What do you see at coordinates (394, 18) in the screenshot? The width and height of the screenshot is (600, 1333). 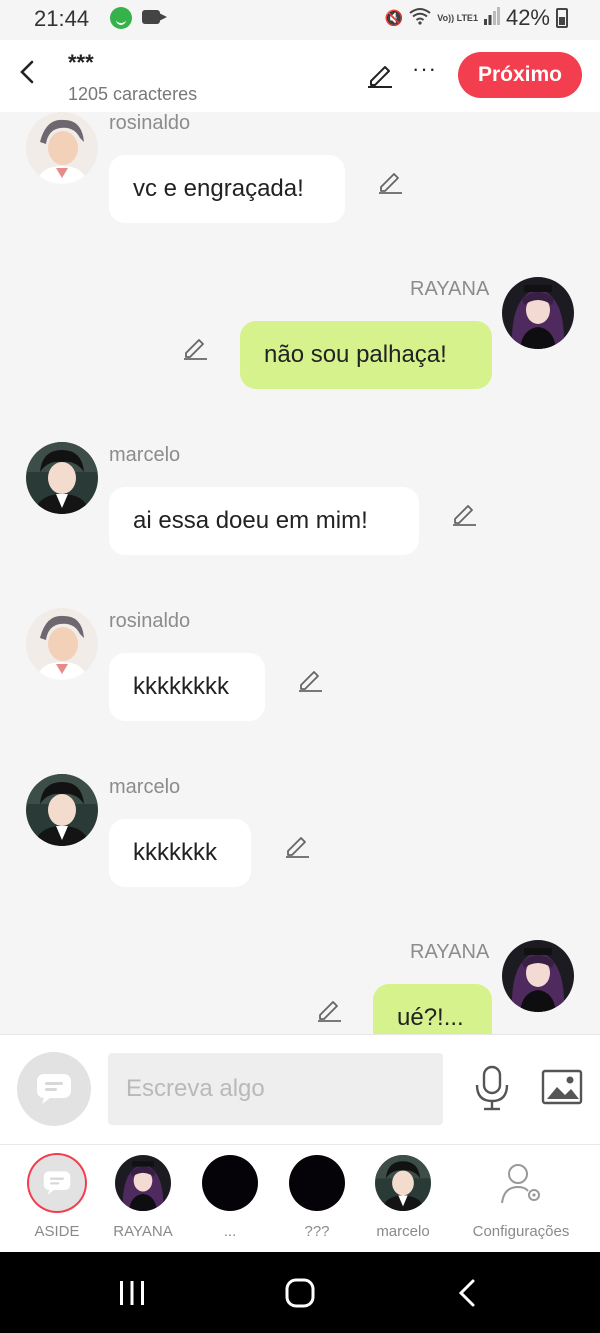 I see `mute-icon: 🔇` at bounding box center [394, 18].